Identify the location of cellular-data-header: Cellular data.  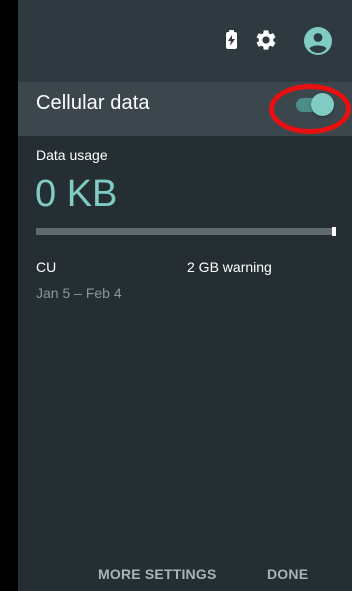
(185, 109).